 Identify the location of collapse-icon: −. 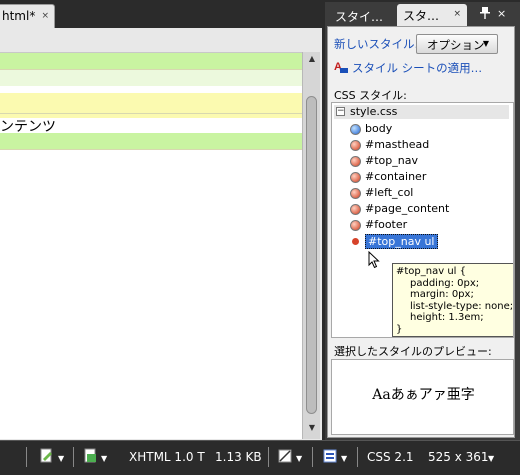
(340, 111).